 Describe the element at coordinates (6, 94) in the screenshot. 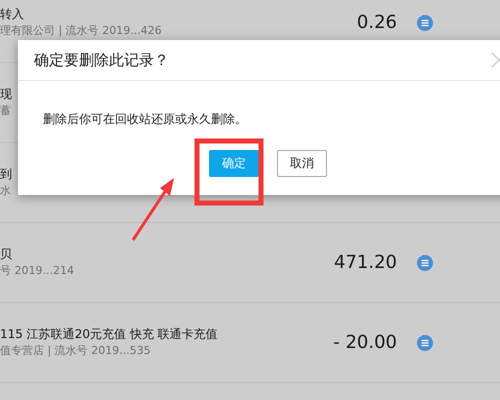

I see `transaction-title: 现` at that location.